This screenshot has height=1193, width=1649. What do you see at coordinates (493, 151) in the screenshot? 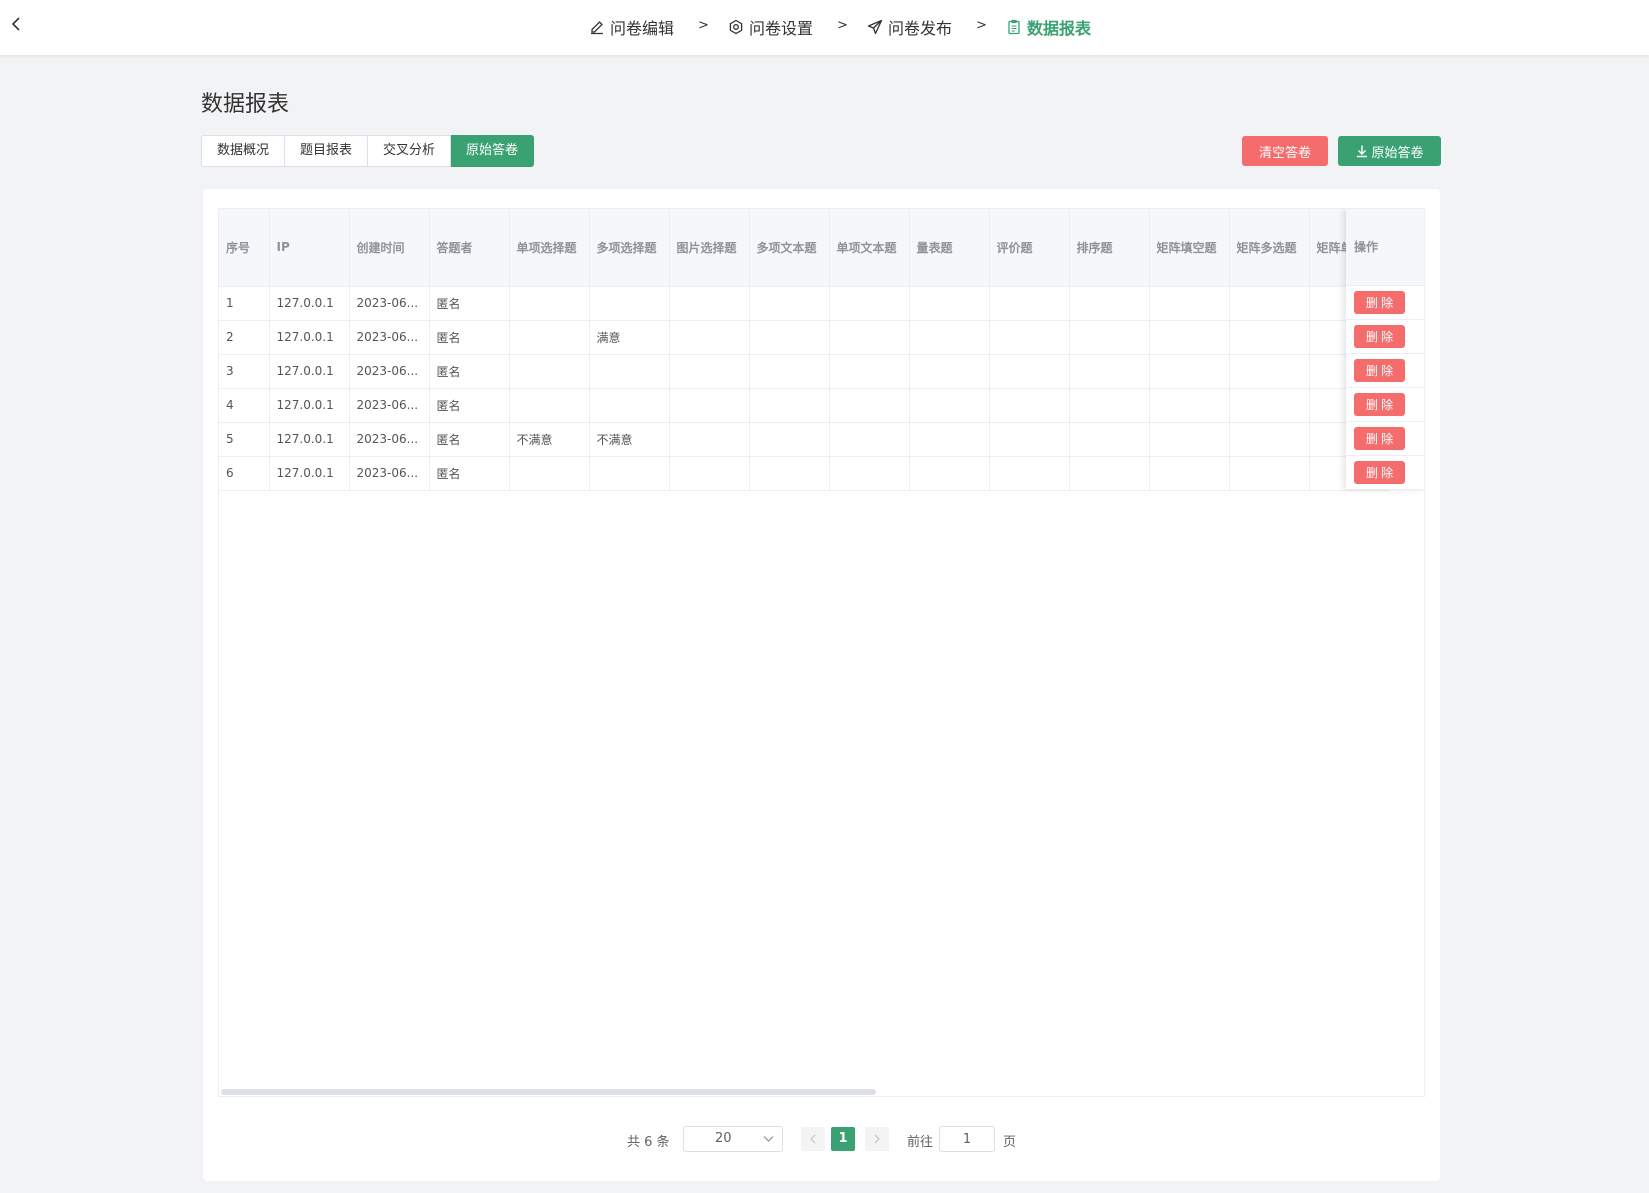
I see `tab-raw-answers: 原始答卷` at bounding box center [493, 151].